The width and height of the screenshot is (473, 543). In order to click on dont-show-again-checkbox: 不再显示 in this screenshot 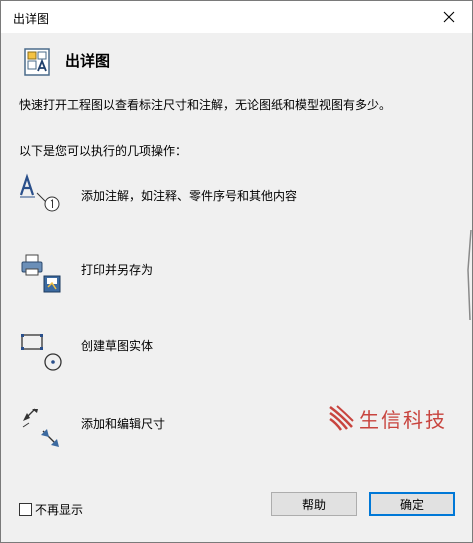, I will do `click(51, 509)`.